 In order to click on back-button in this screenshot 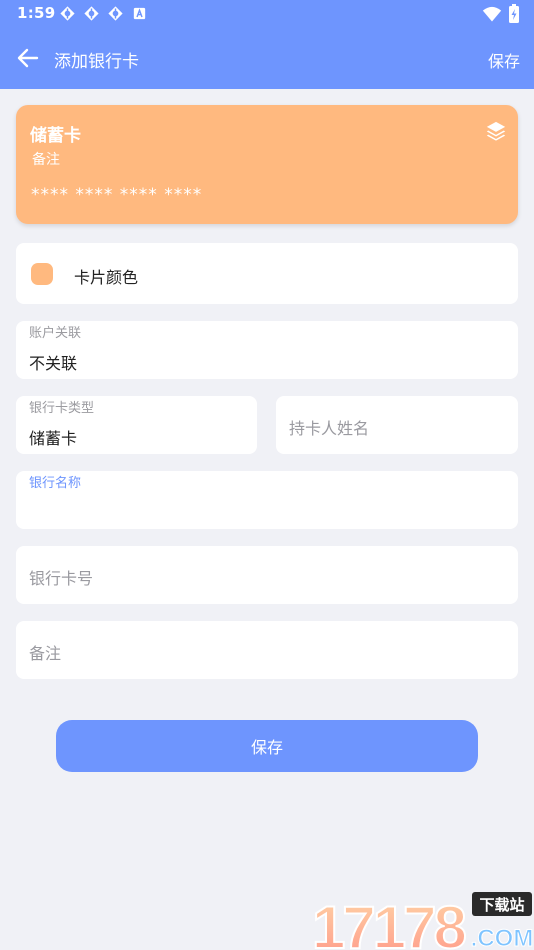, I will do `click(28, 58)`.